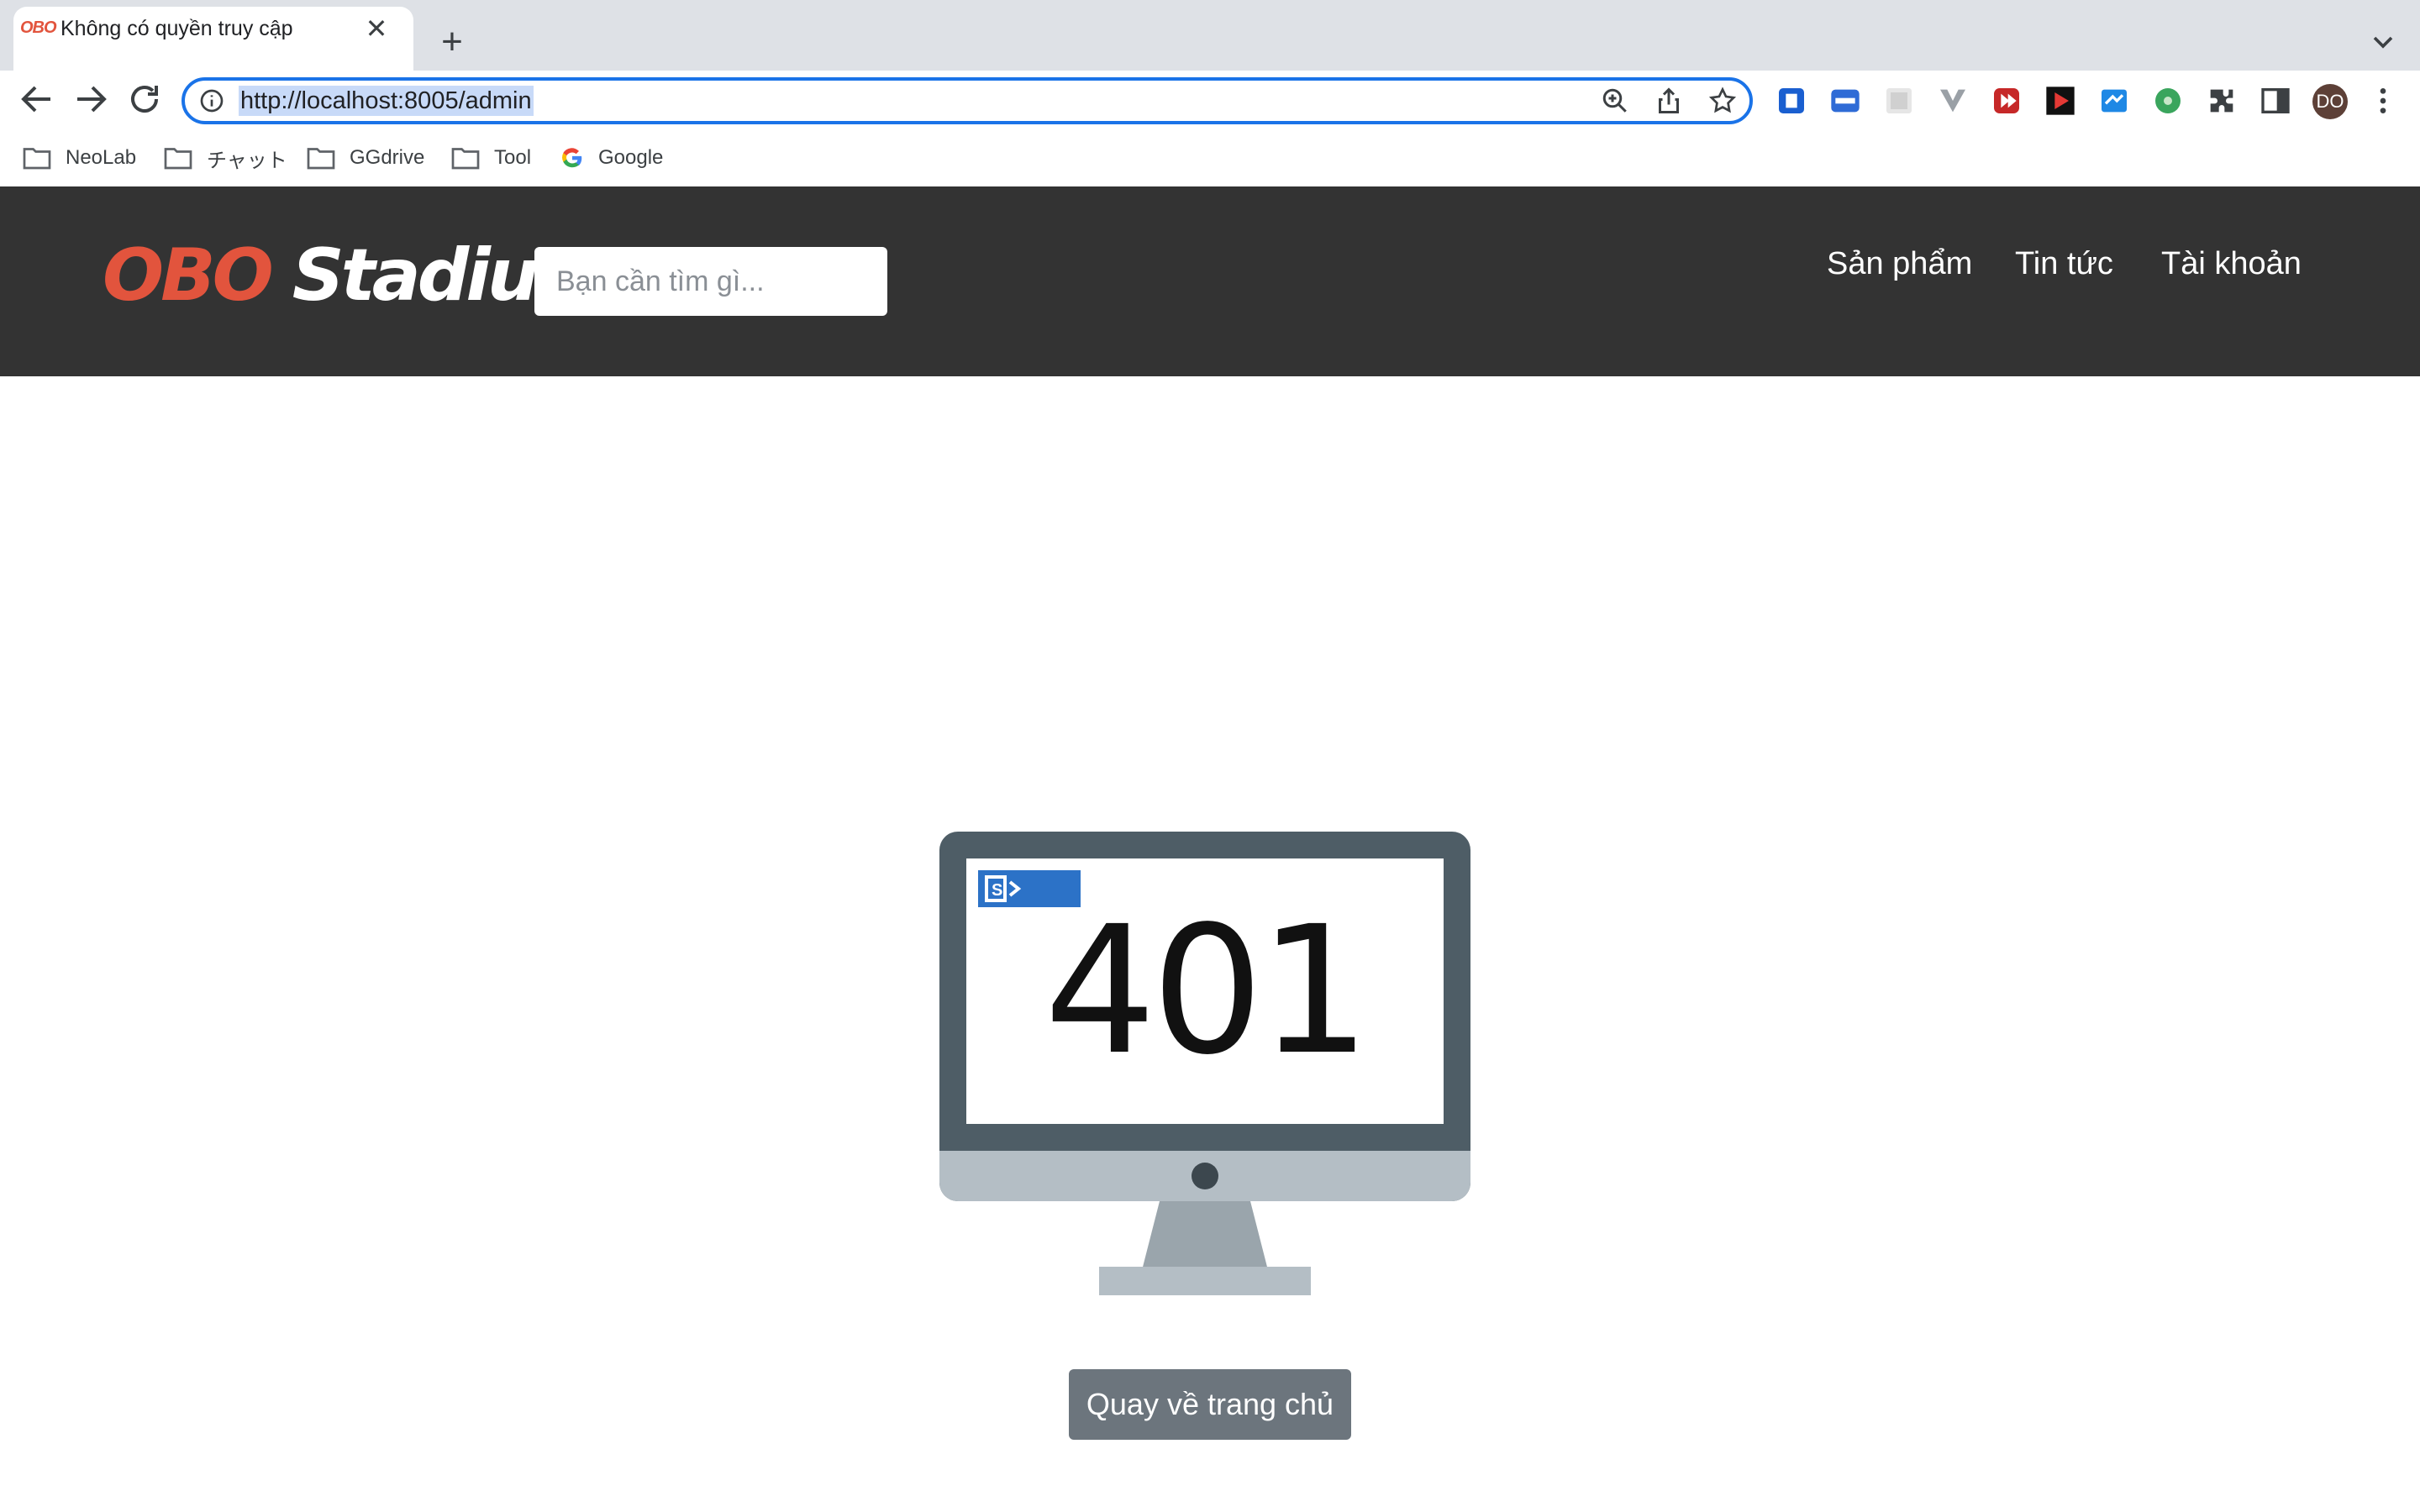  What do you see at coordinates (513, 157) in the screenshot?
I see `bookmark-label: Tool` at bounding box center [513, 157].